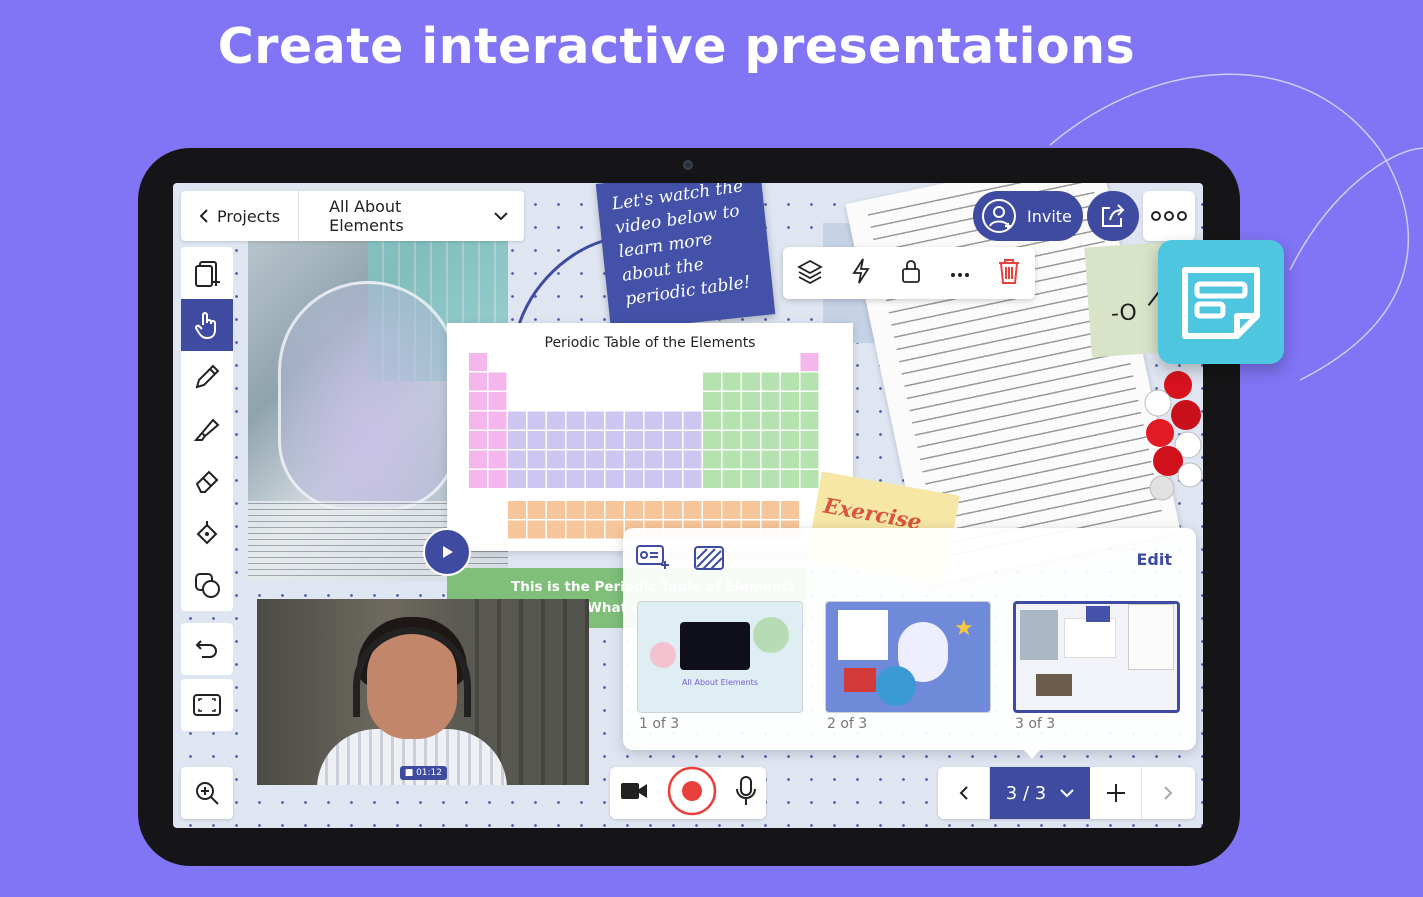  I want to click on video-camera-icon: ■, so click(410, 773).